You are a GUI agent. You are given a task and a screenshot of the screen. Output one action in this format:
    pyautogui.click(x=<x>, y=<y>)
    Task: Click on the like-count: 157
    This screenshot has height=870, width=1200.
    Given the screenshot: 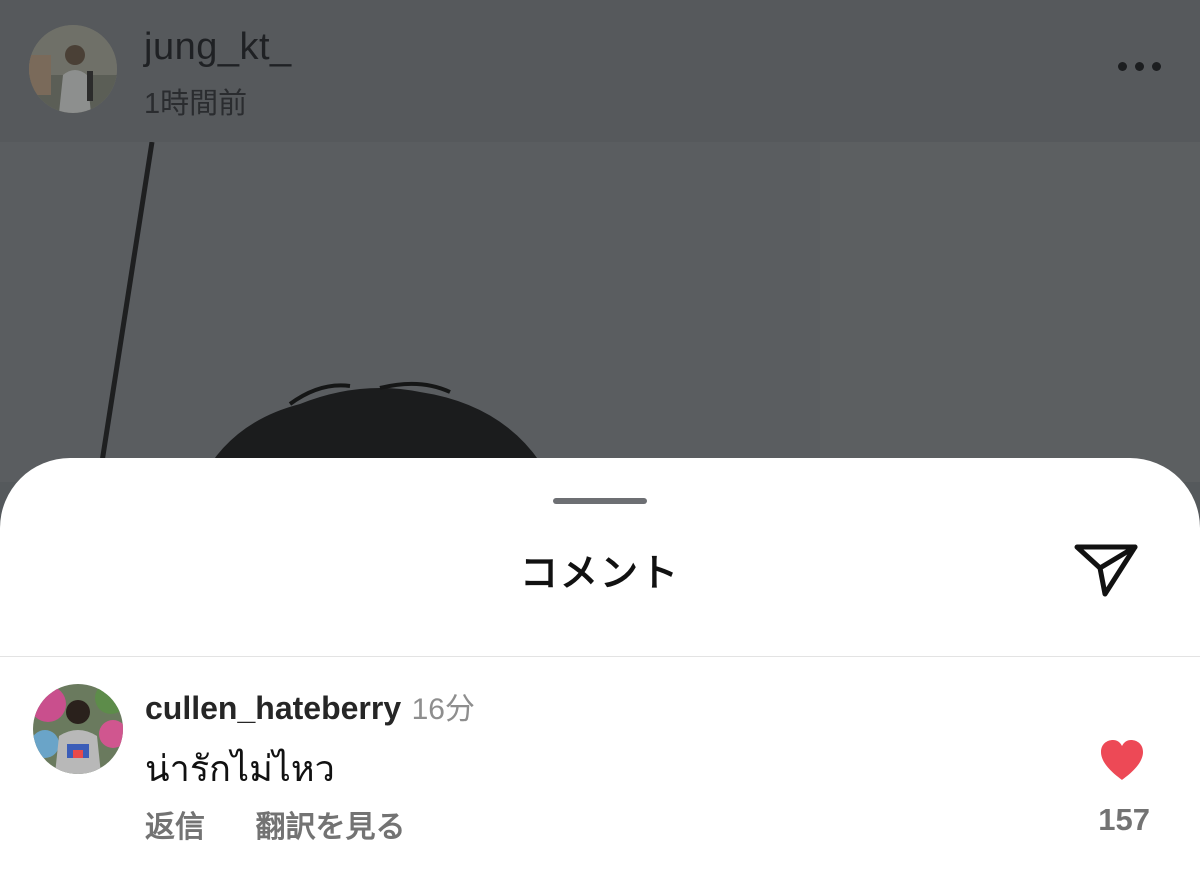 What is the action you would take?
    pyautogui.click(x=1124, y=819)
    